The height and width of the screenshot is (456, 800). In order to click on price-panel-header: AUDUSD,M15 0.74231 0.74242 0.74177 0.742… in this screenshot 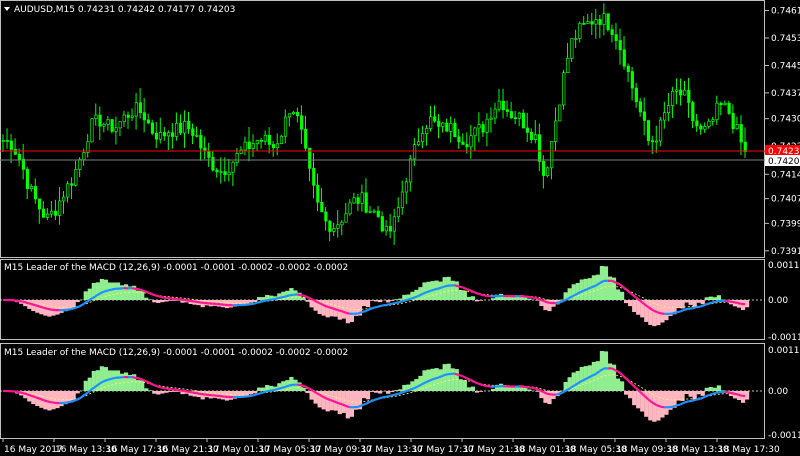, I will do `click(124, 10)`.